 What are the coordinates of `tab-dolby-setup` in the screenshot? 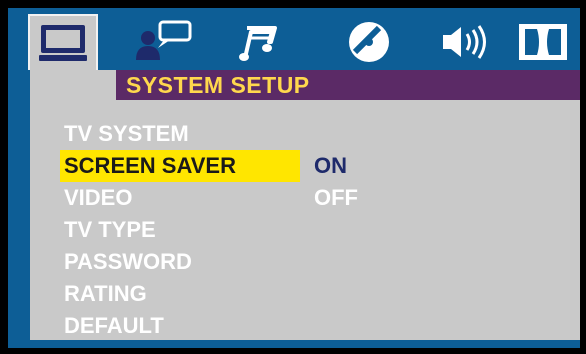 It's located at (543, 42).